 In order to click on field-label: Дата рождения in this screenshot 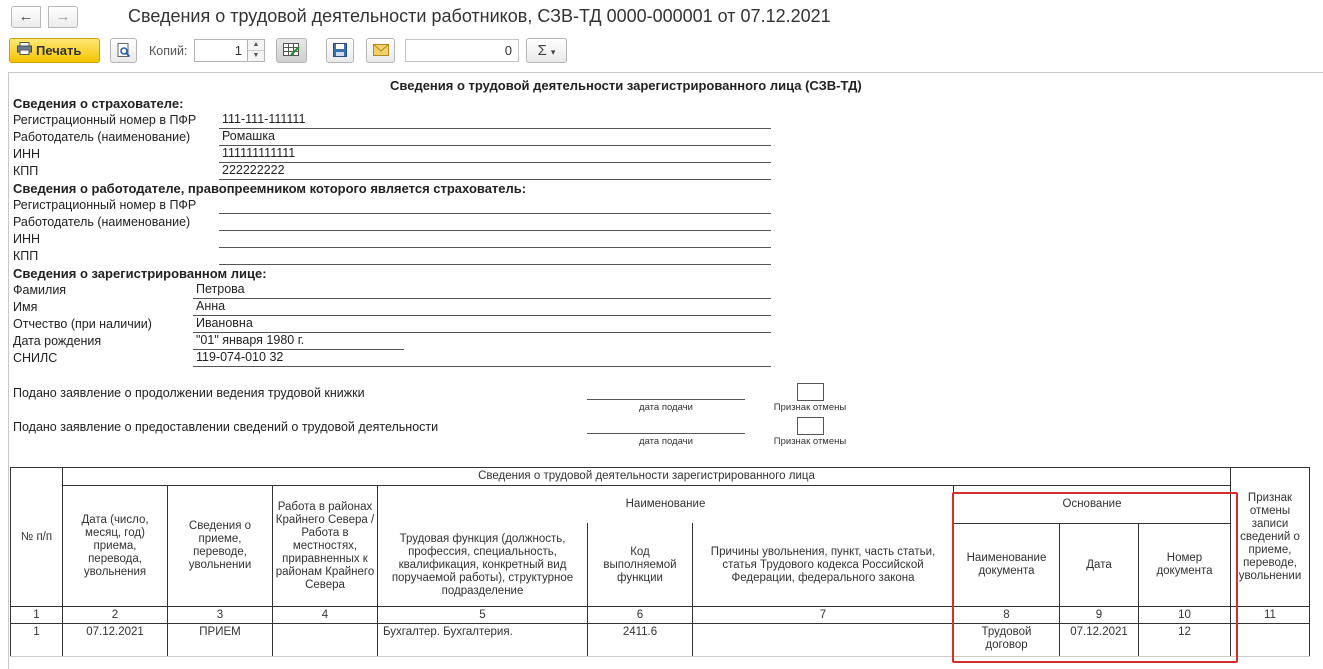, I will do `click(57, 341)`.